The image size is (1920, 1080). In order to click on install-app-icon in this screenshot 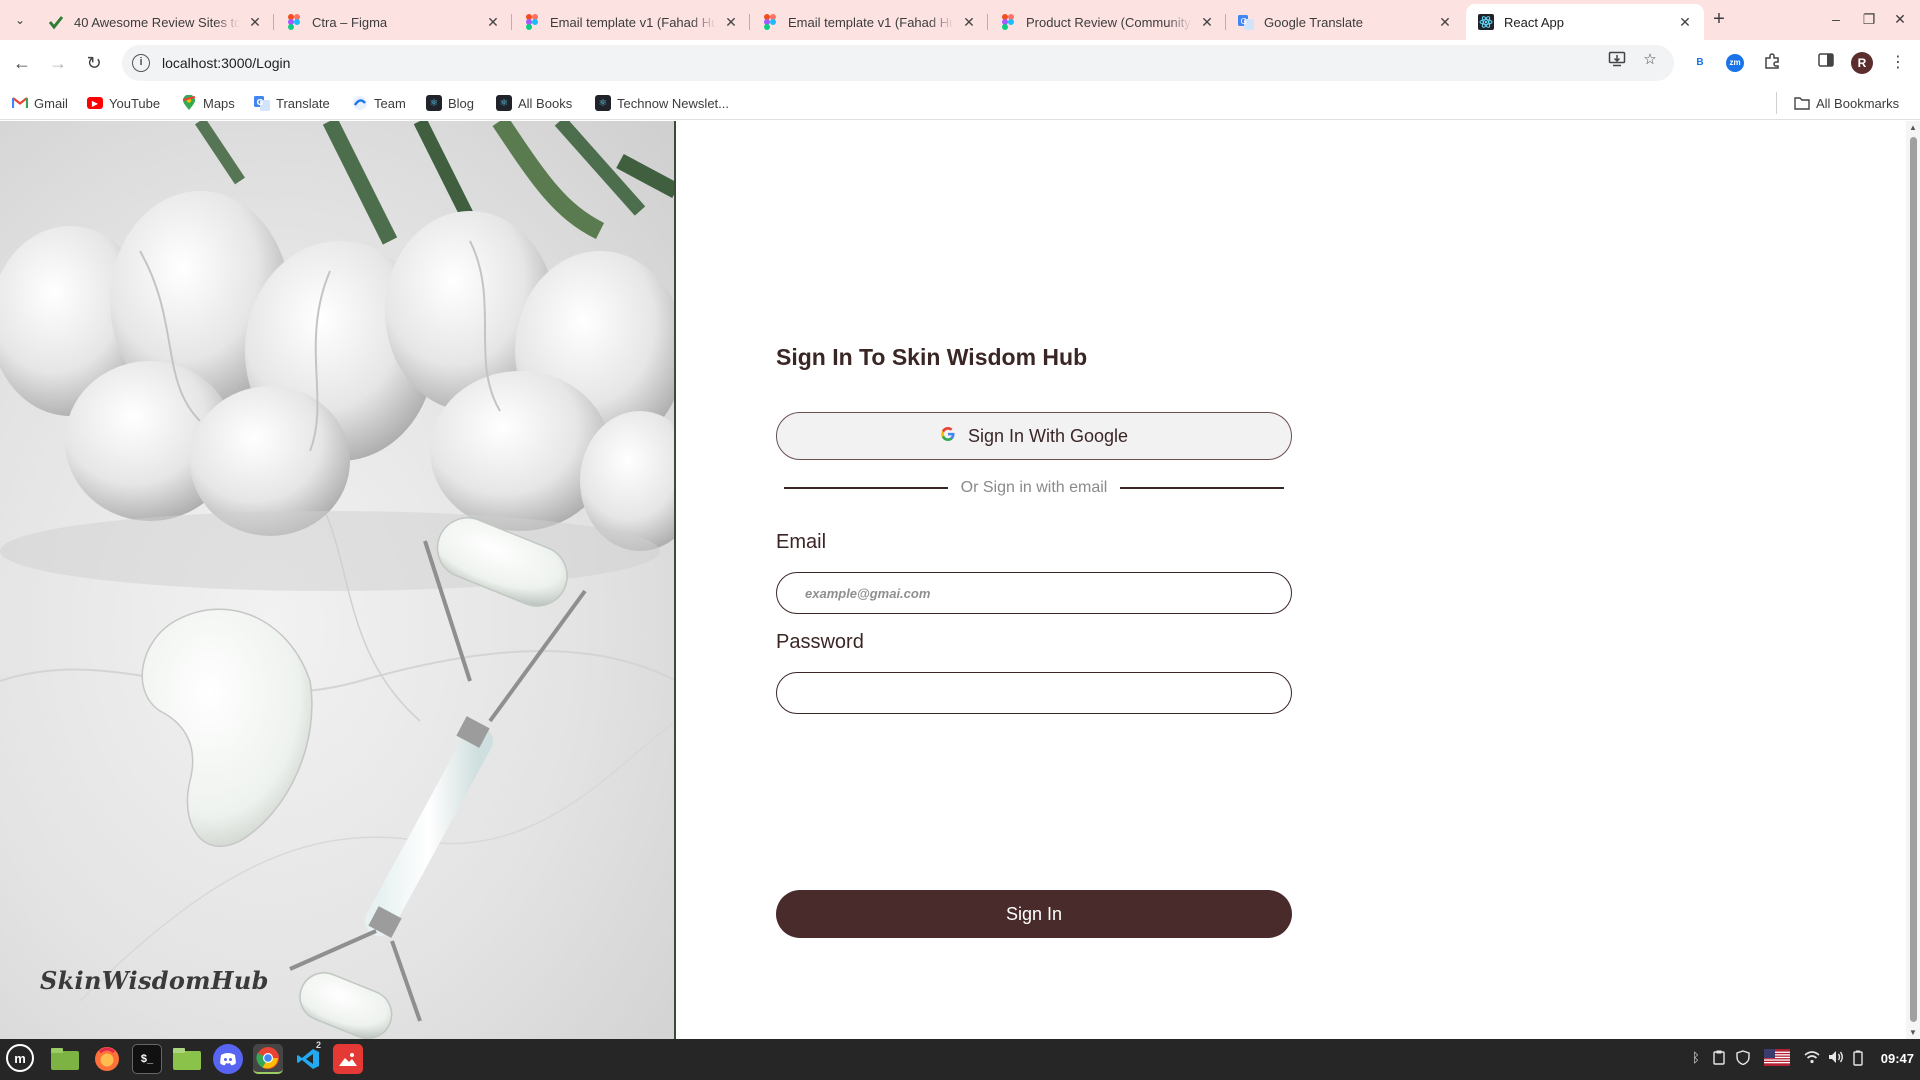, I will do `click(1617, 60)`.